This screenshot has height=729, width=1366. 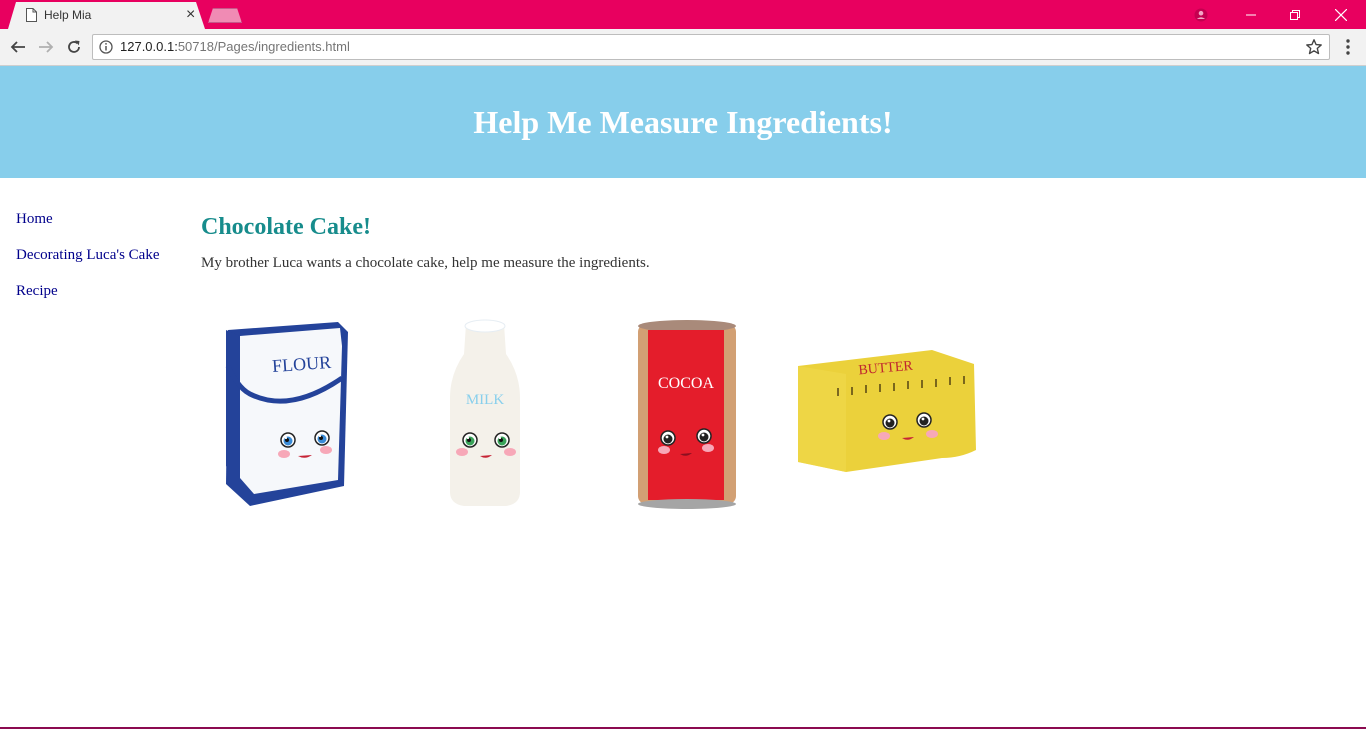 I want to click on milk-label: MILK, so click(x=485, y=400).